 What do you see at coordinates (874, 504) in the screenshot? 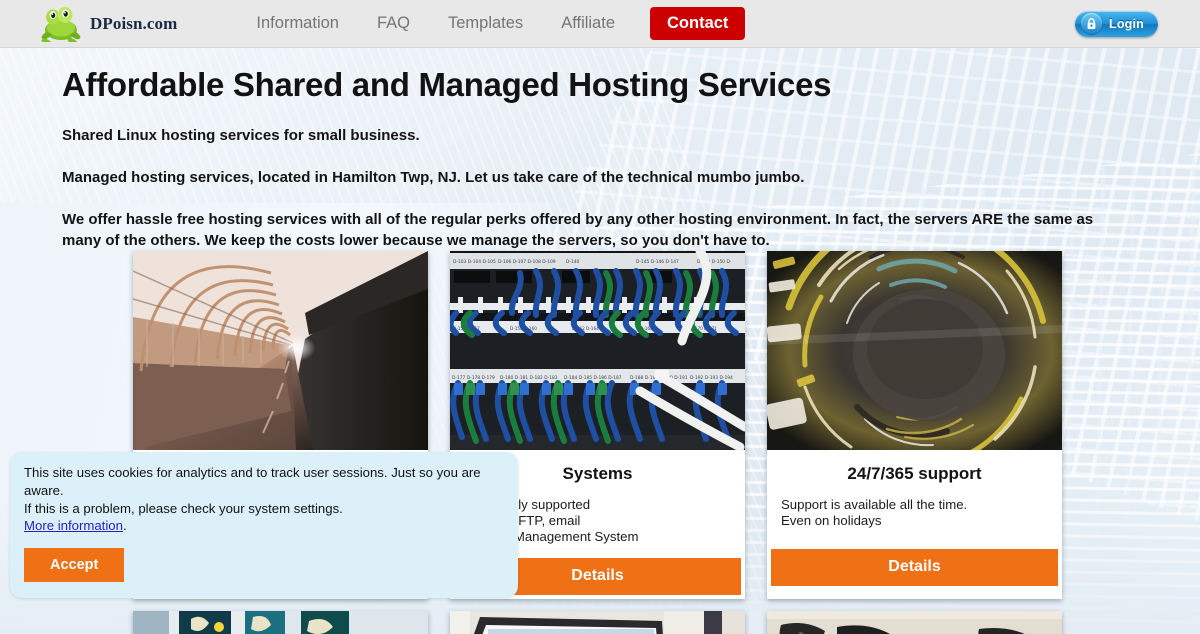
I see `service-card-line: Support is available all the time.` at bounding box center [874, 504].